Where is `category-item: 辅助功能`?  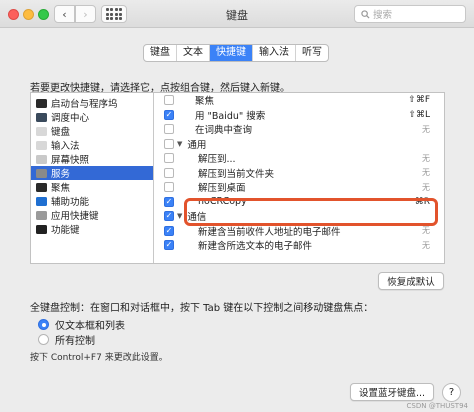
category-item: 辅助功能 is located at coordinates (92, 201).